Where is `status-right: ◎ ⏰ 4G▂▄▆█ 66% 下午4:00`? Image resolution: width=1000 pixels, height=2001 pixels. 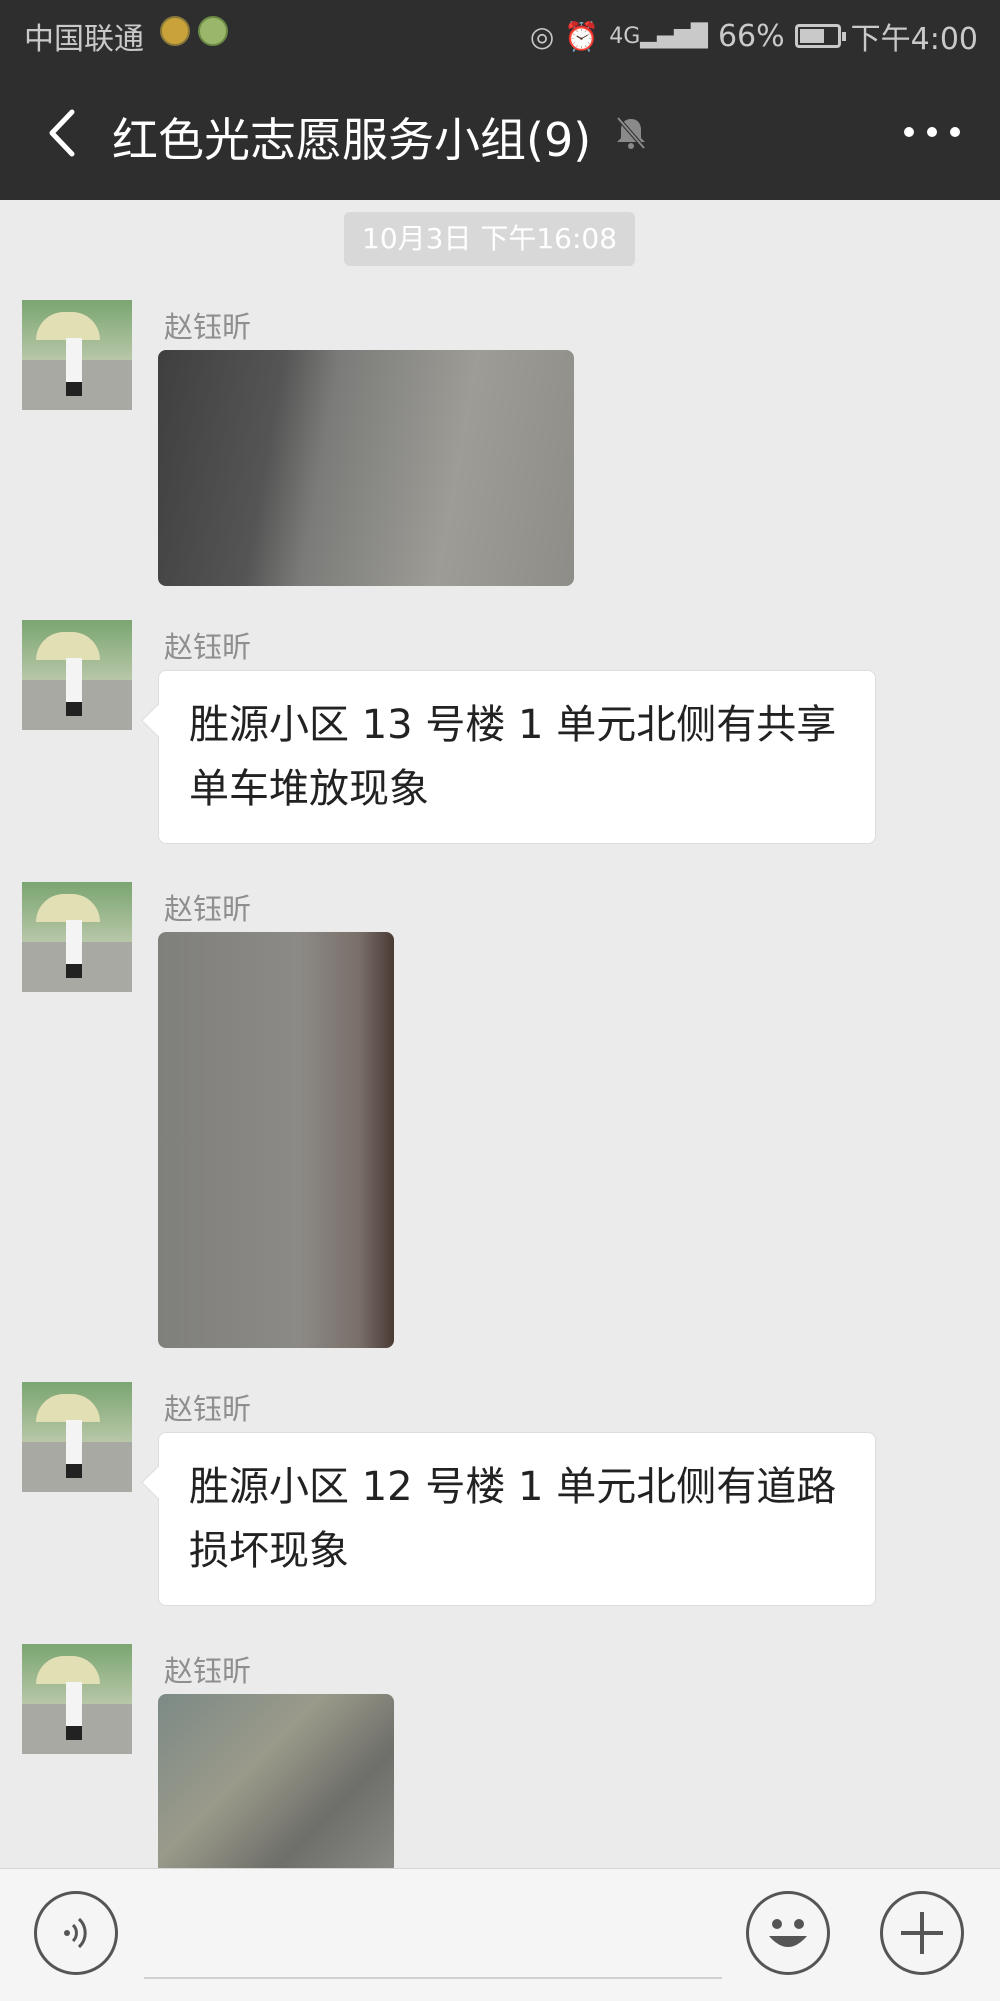 status-right: ◎ ⏰ 4G▂▄▆█ 66% 下午4:00 is located at coordinates (754, 36).